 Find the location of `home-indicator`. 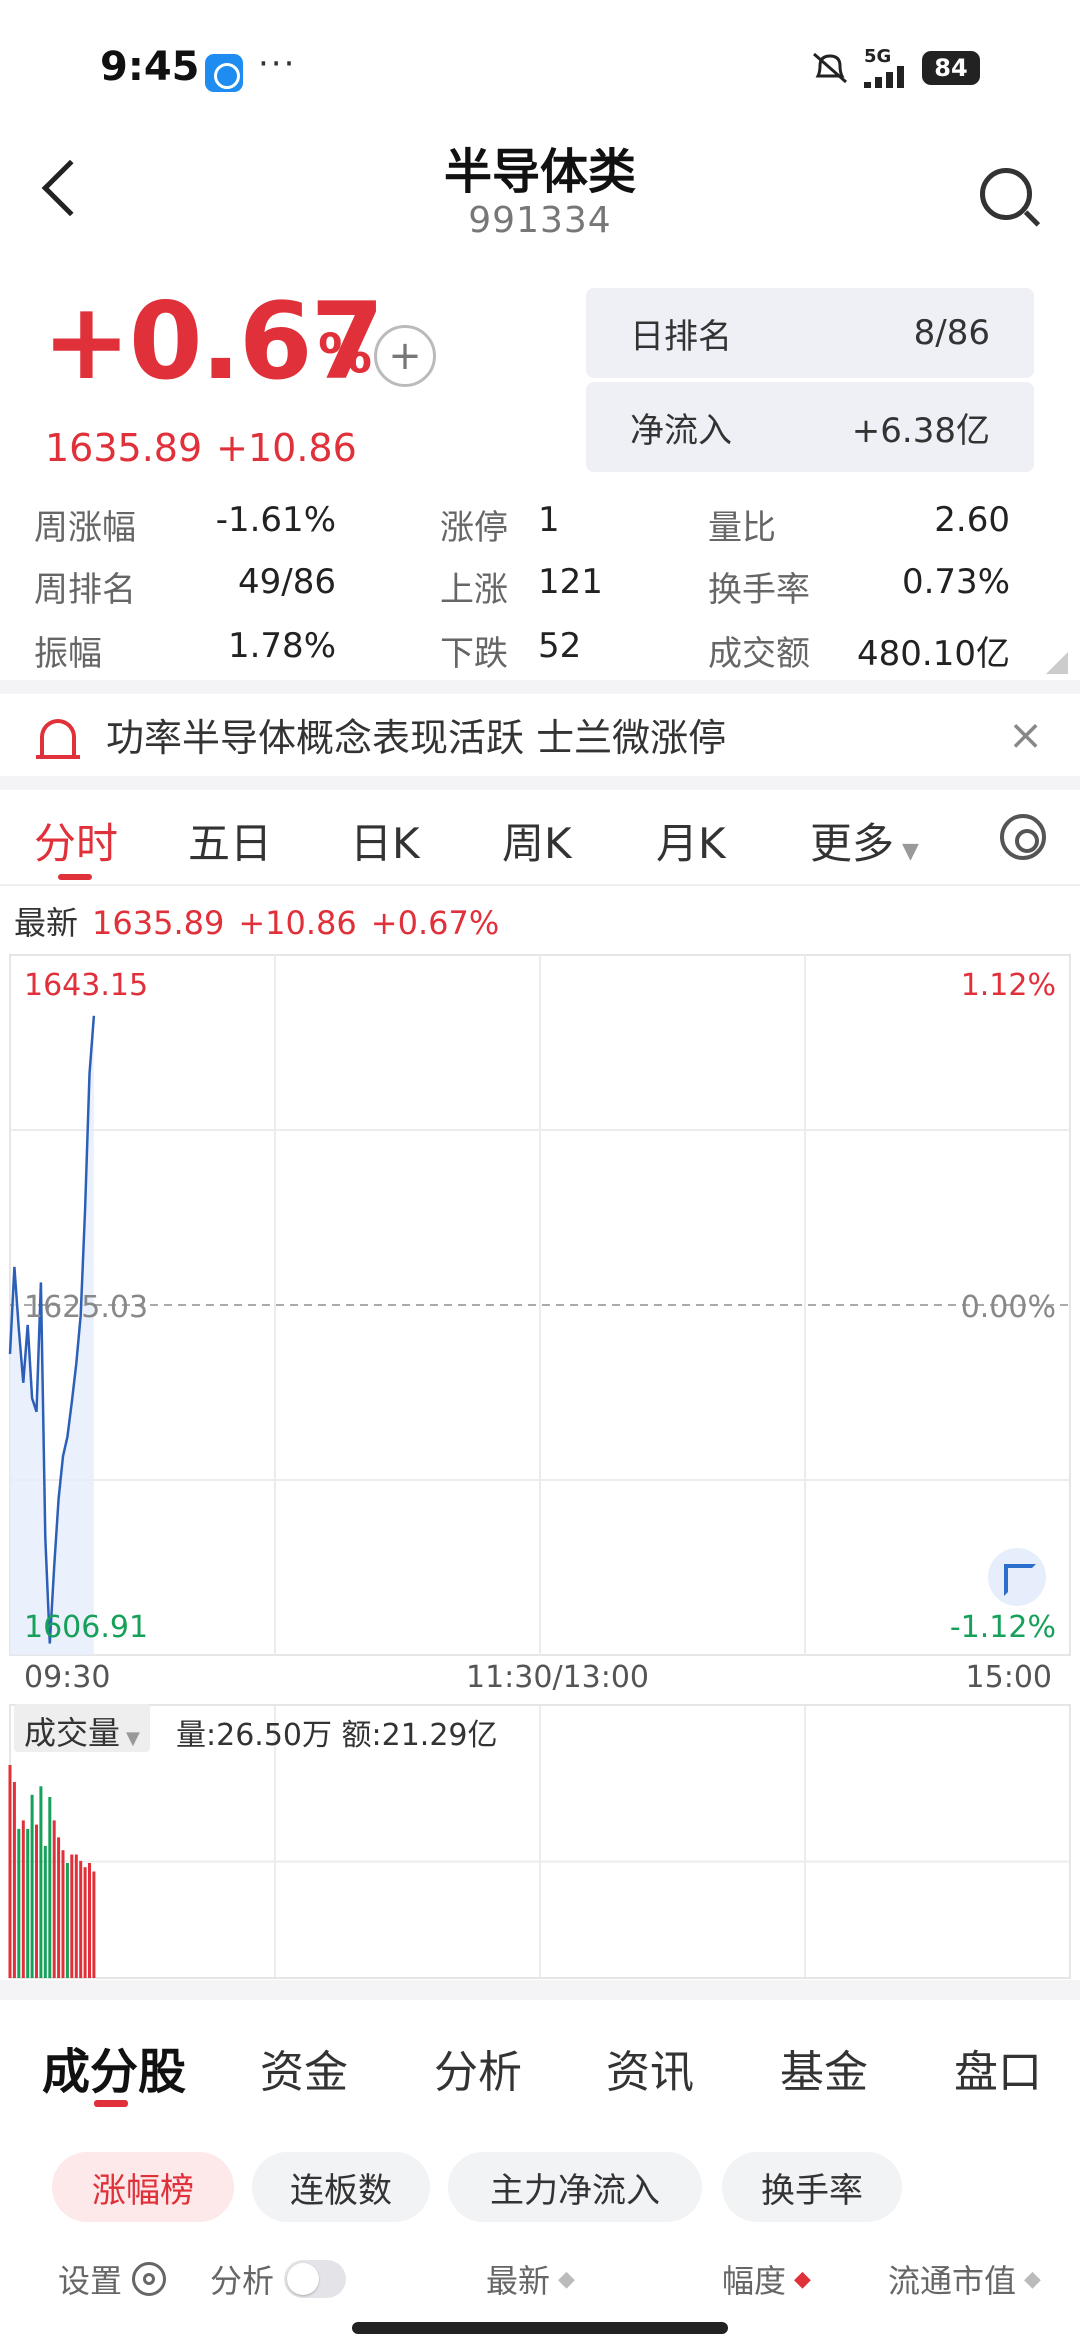

home-indicator is located at coordinates (540, 2328).